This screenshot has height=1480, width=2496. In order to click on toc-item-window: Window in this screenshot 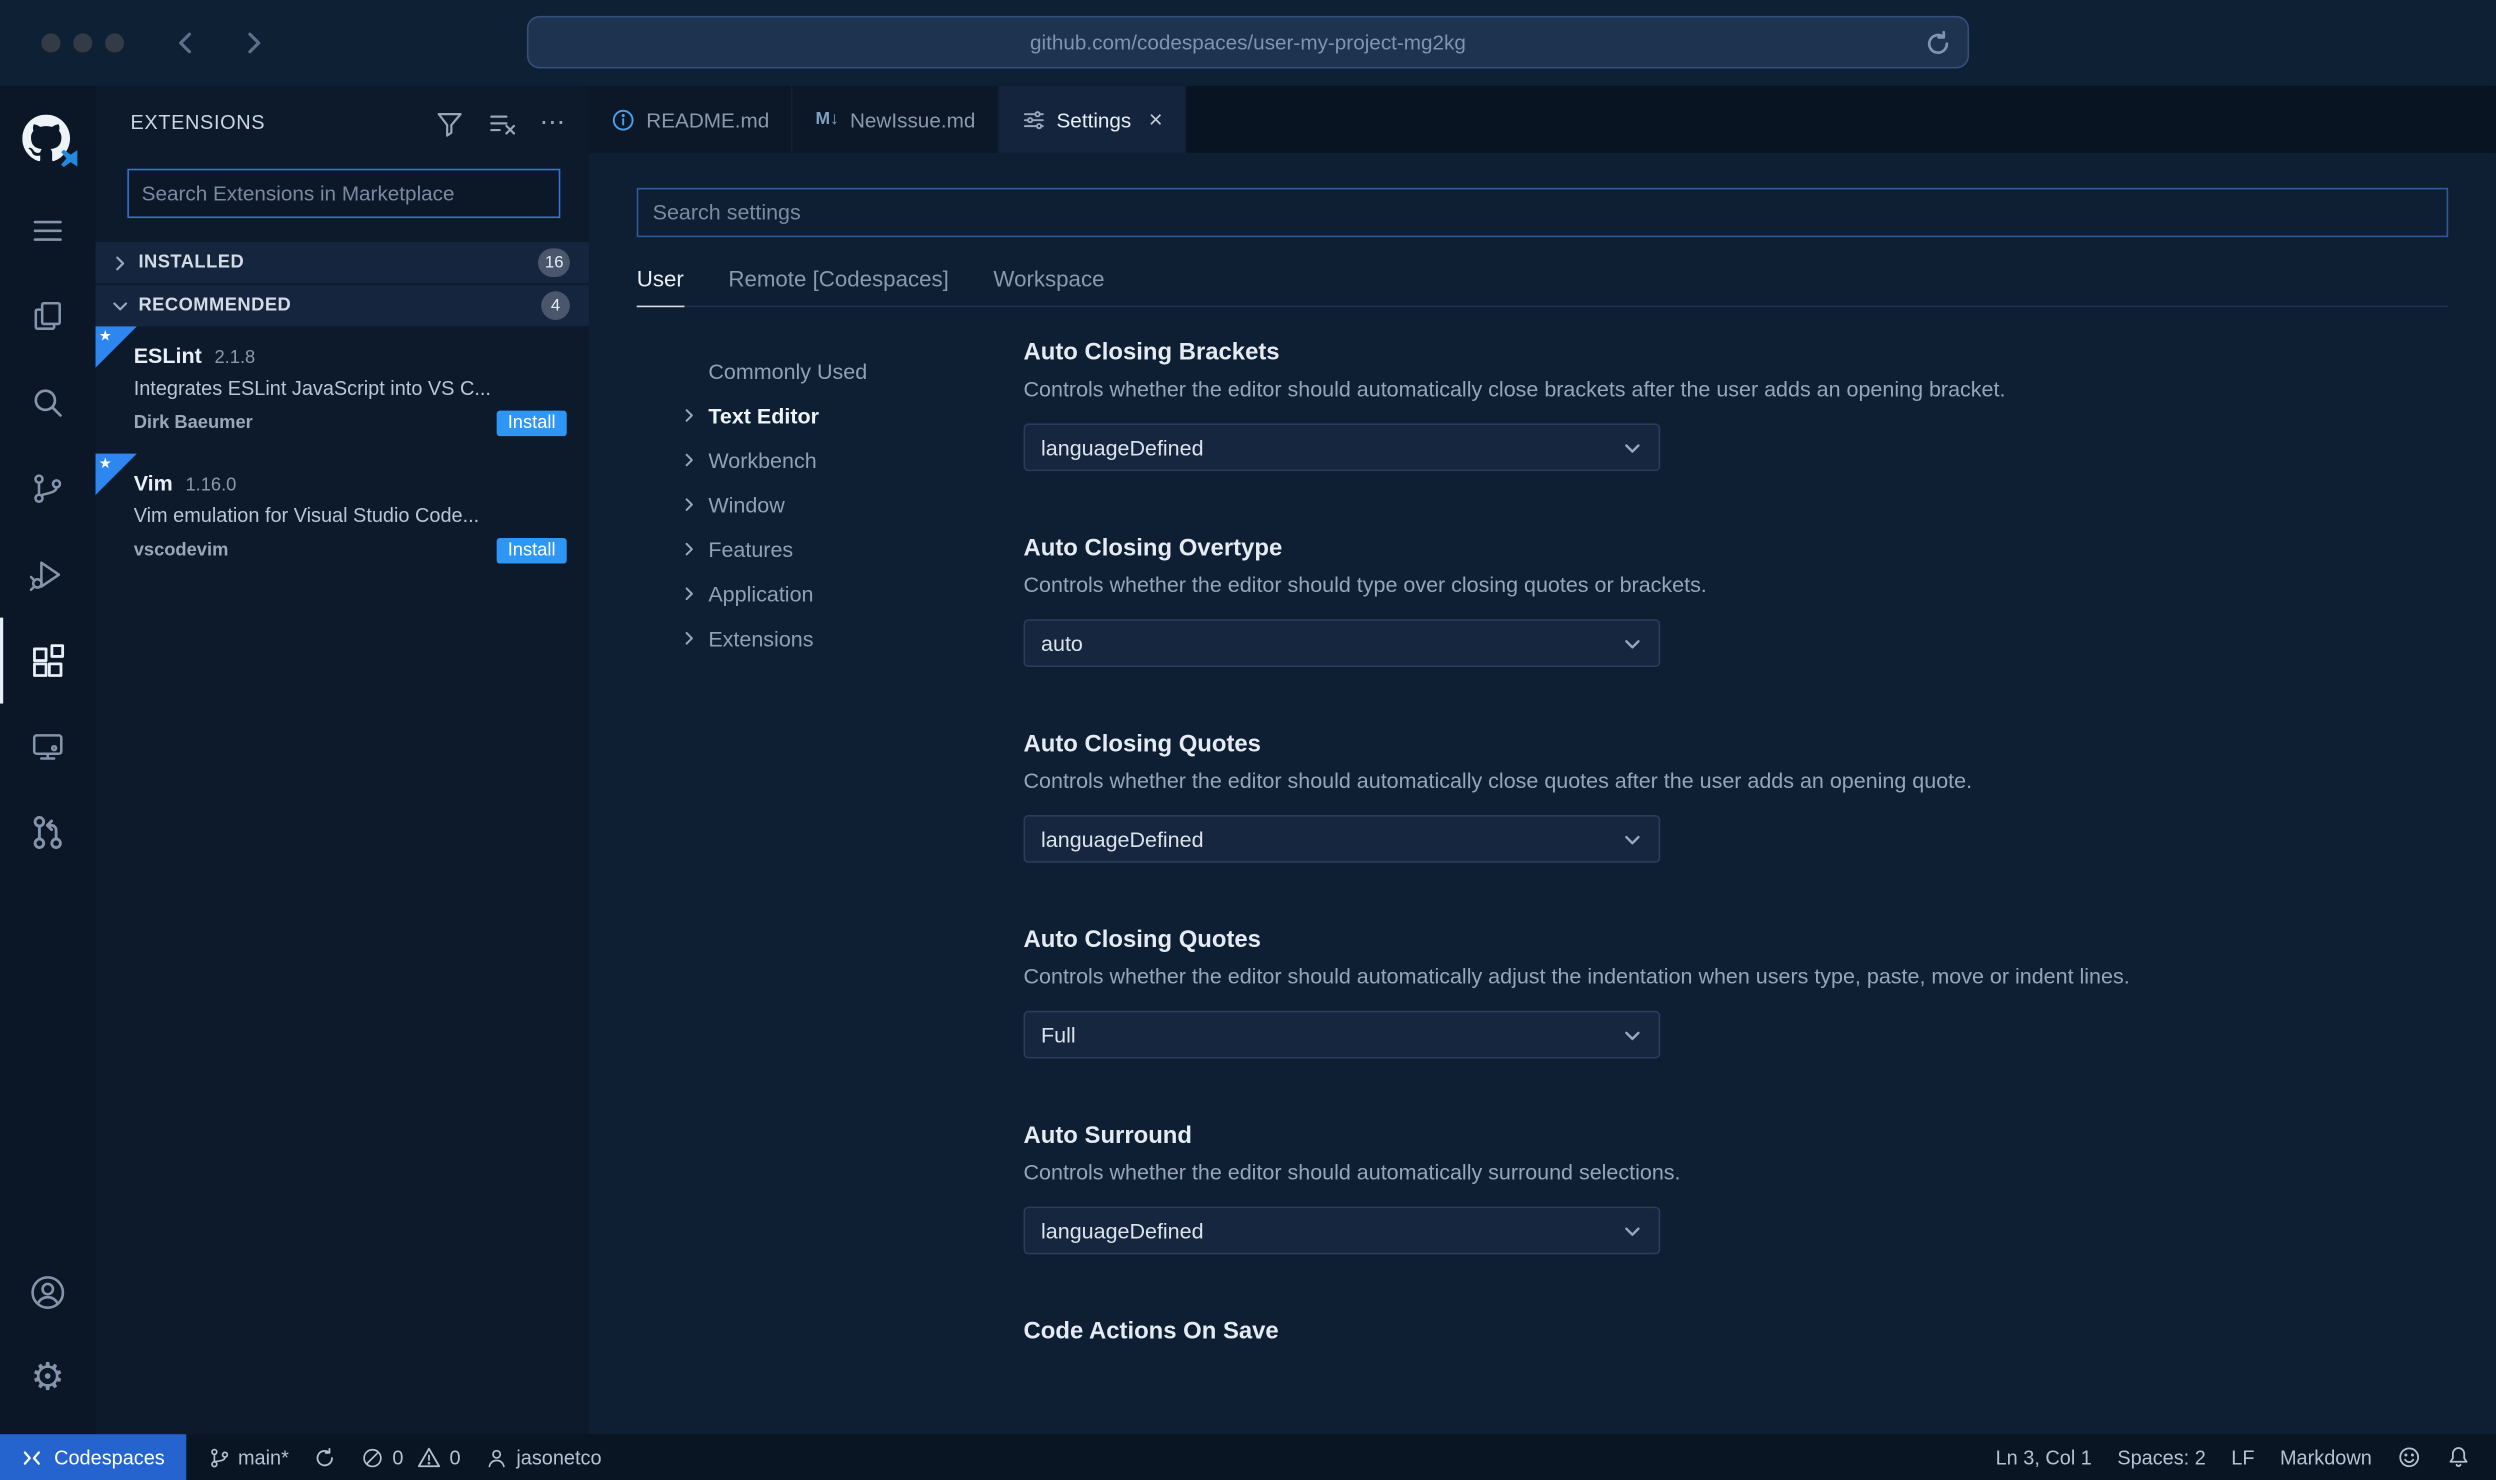, I will do `click(852, 504)`.